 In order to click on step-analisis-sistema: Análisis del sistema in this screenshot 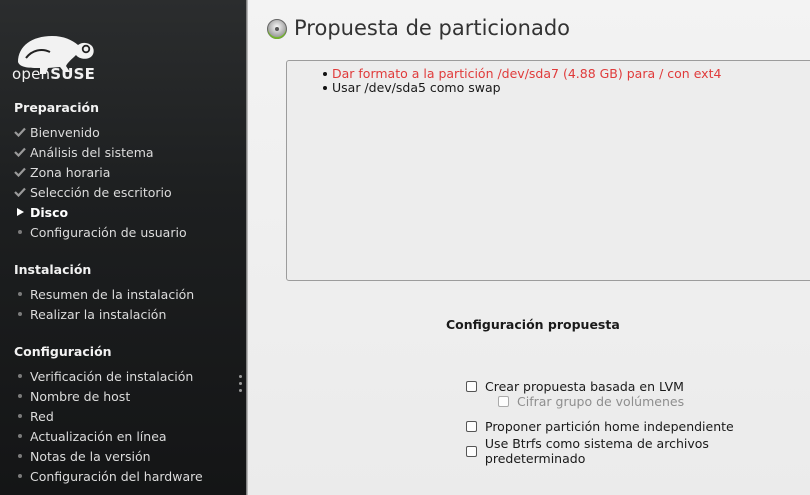, I will do `click(82, 152)`.